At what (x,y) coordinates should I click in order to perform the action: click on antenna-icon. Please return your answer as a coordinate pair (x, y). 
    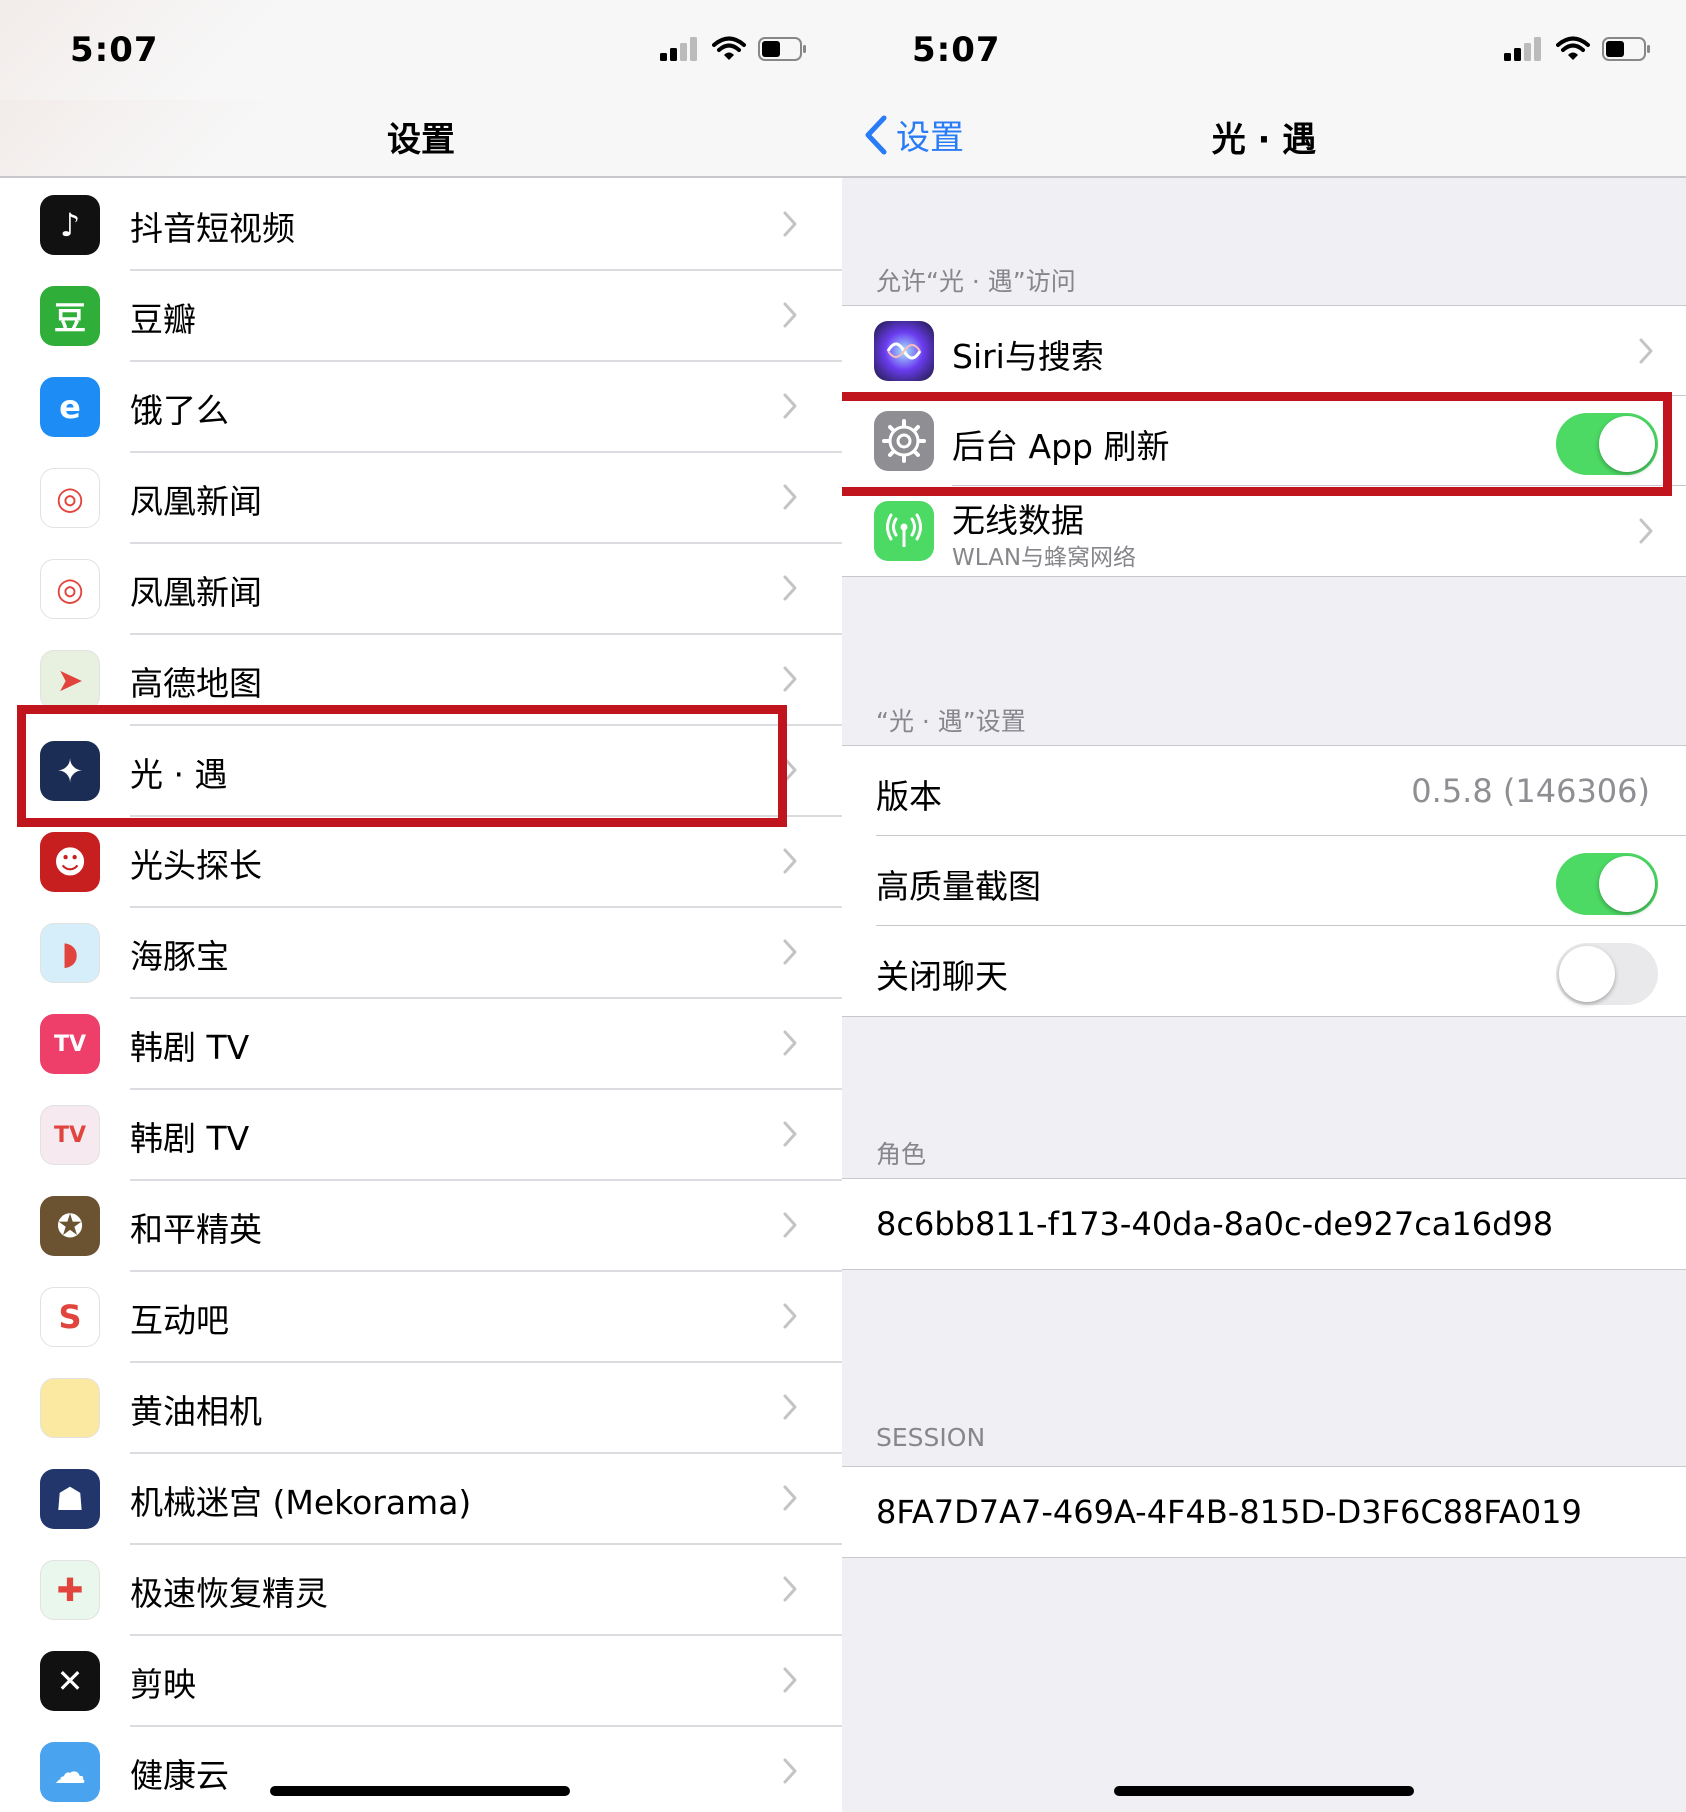
    Looking at the image, I should click on (904, 531).